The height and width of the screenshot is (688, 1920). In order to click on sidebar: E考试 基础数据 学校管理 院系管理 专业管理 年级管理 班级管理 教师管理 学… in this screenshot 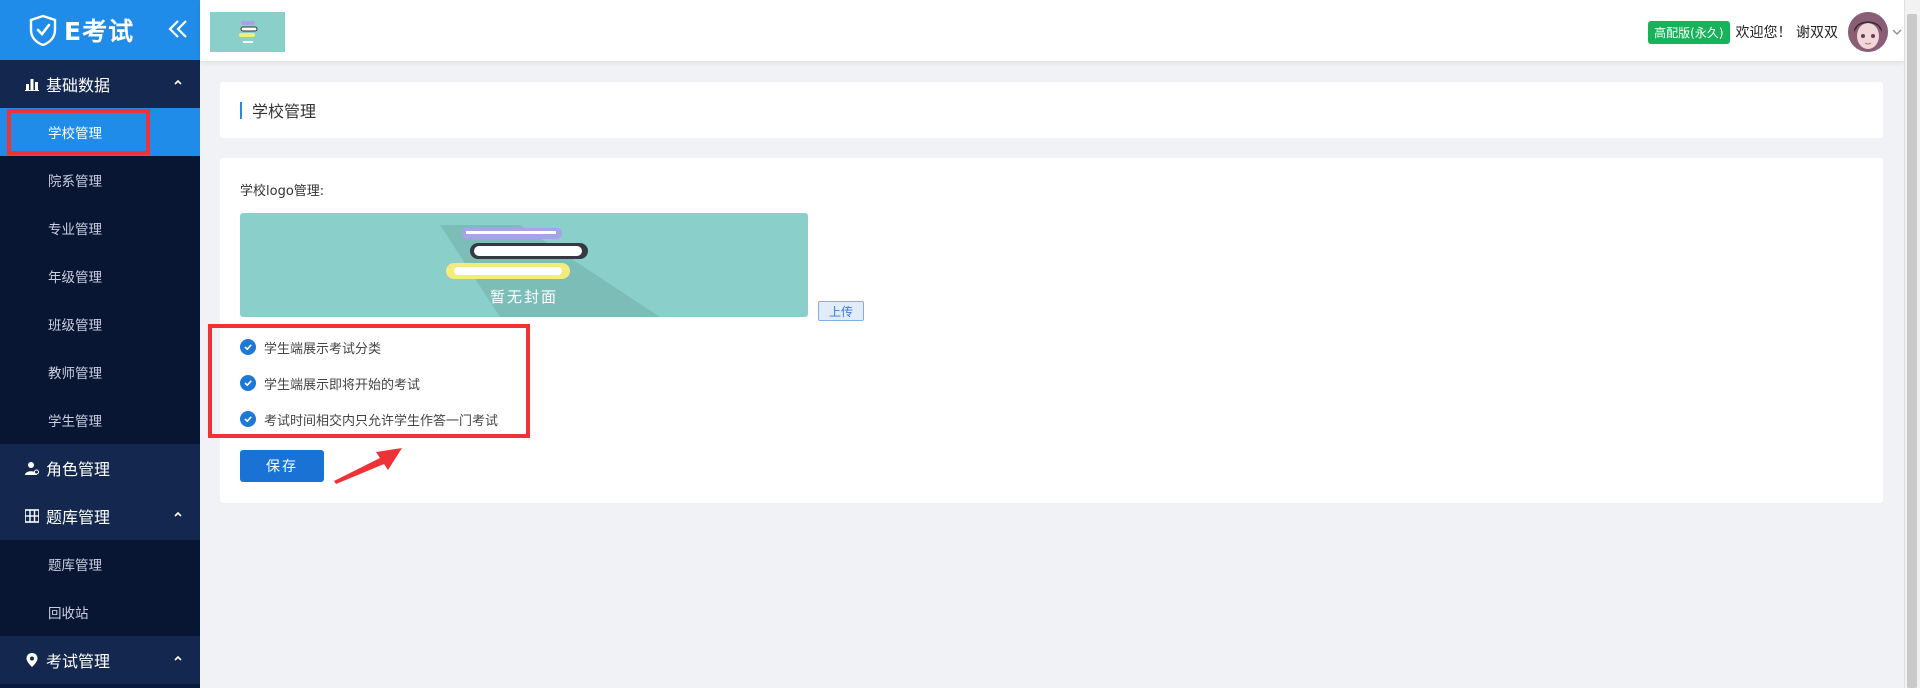, I will do `click(100, 344)`.